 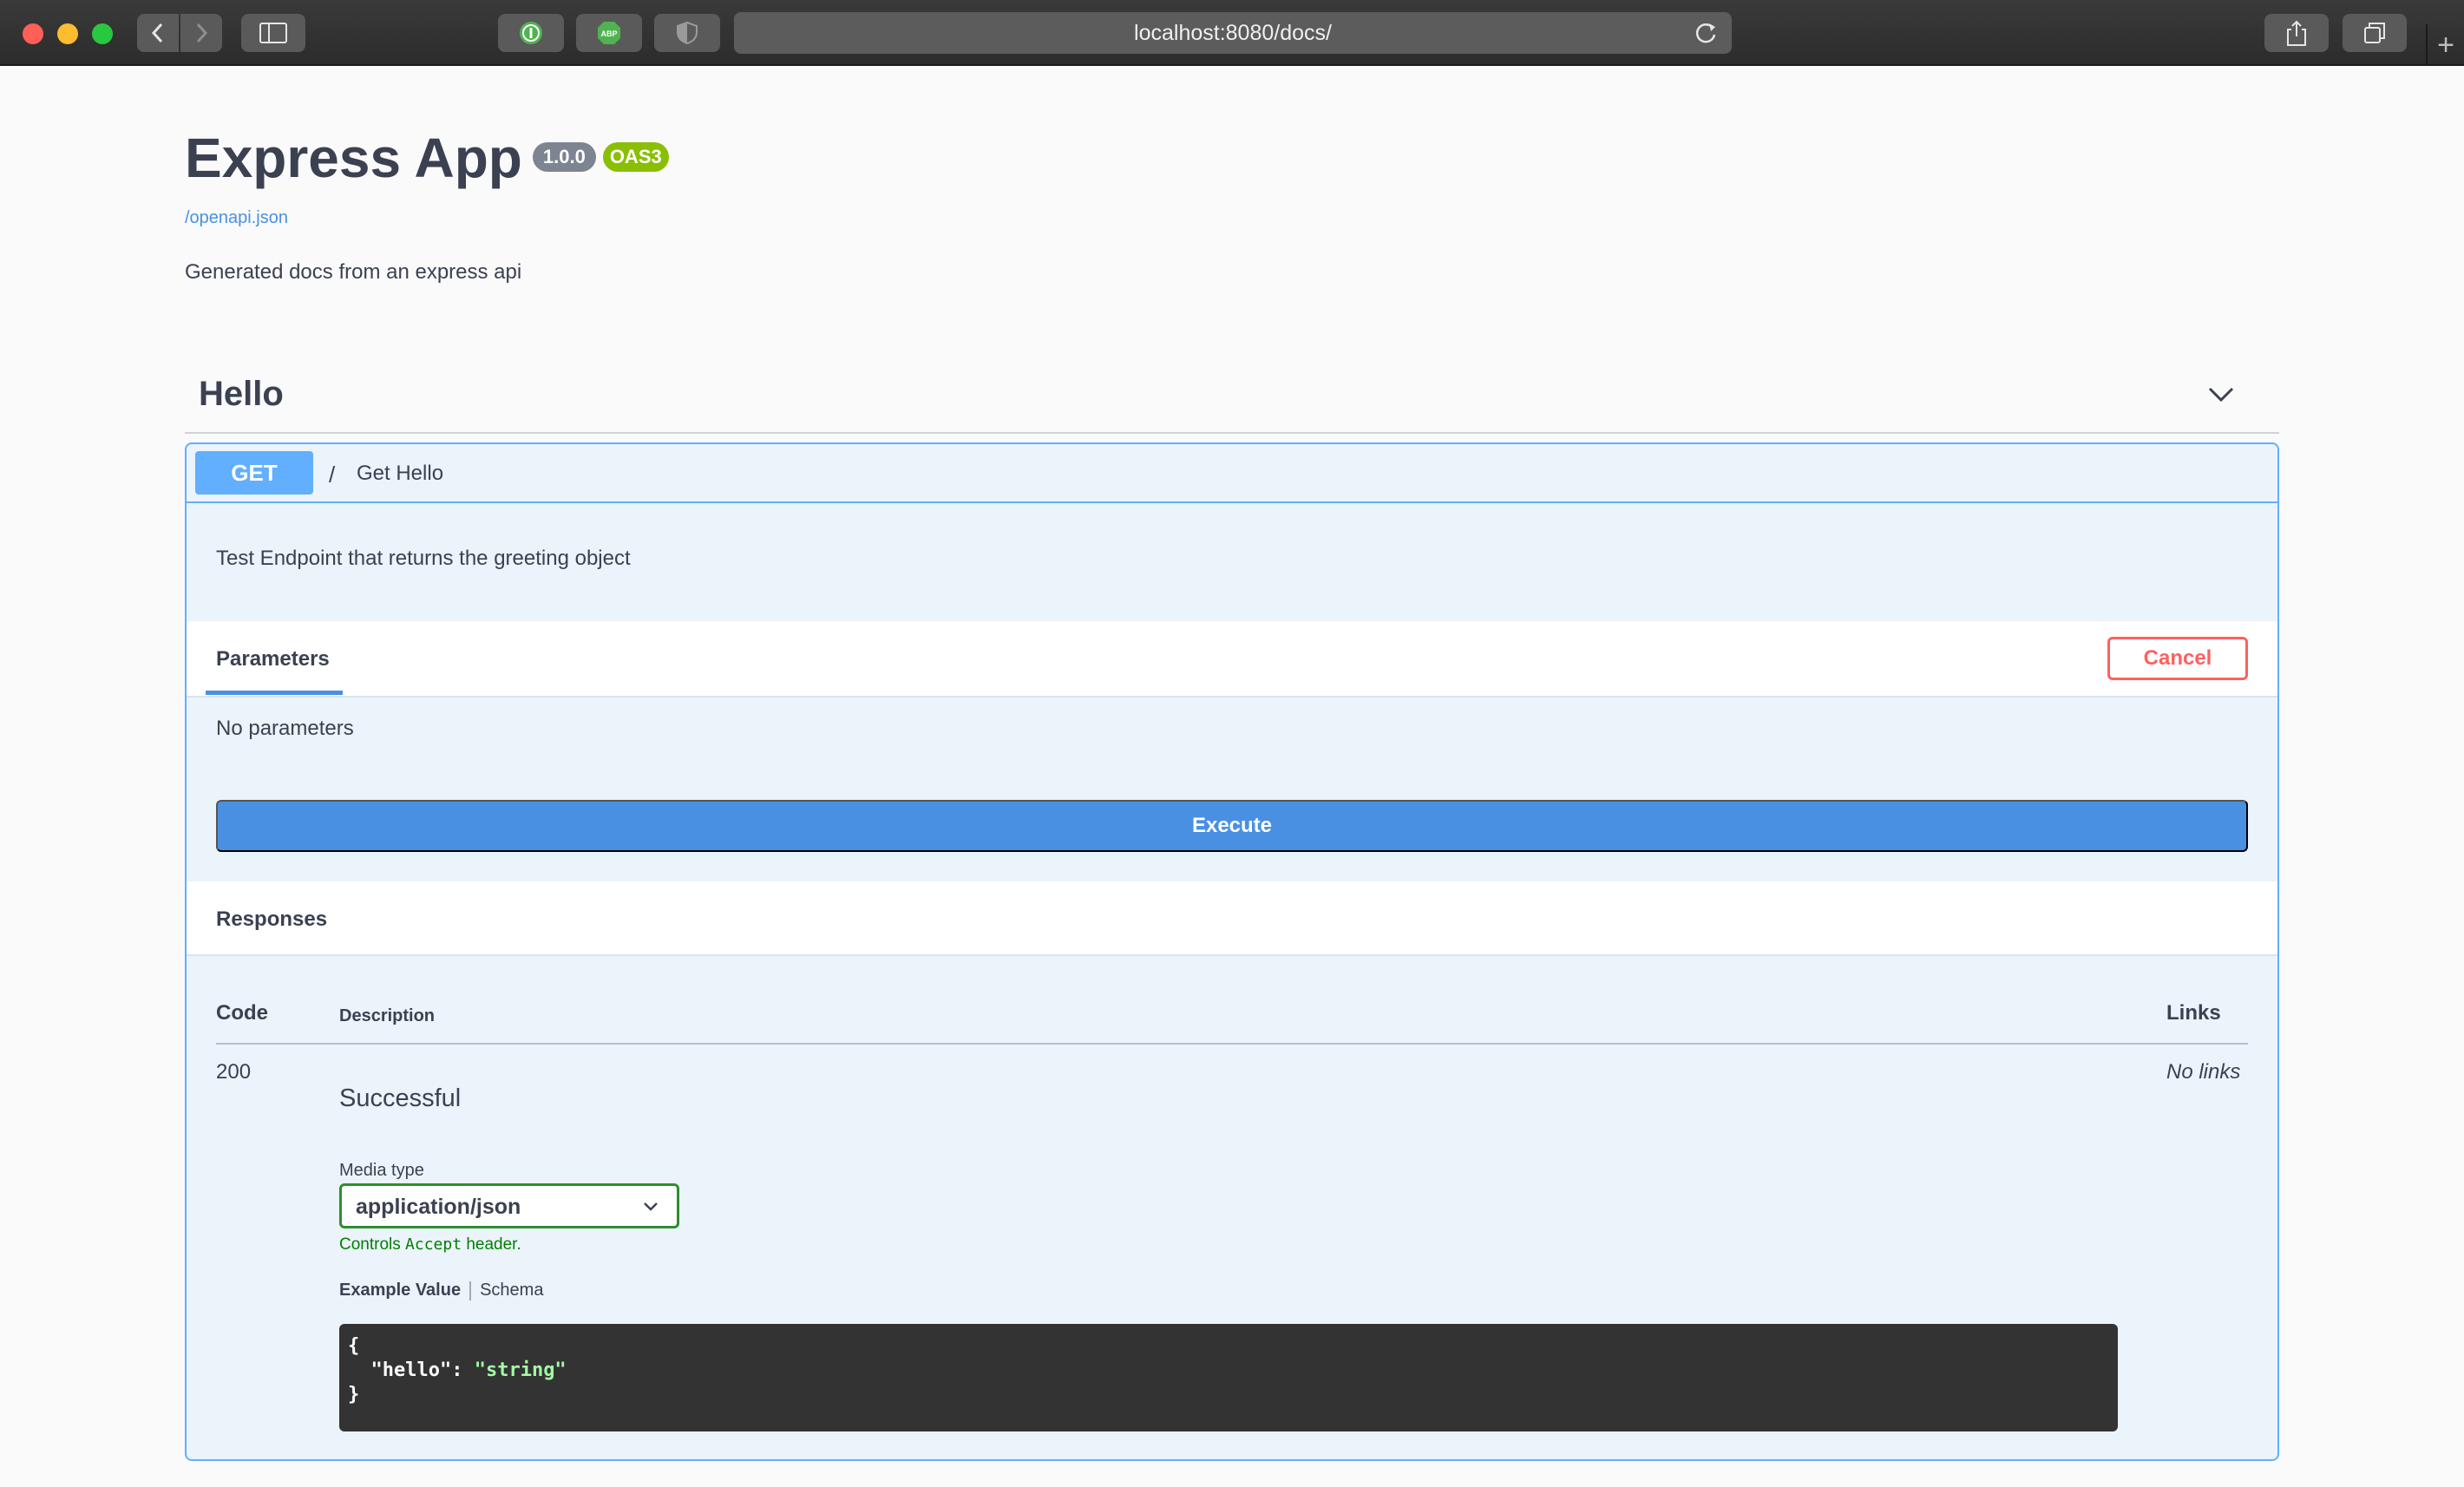 I want to click on operation-path: /, so click(x=332, y=475).